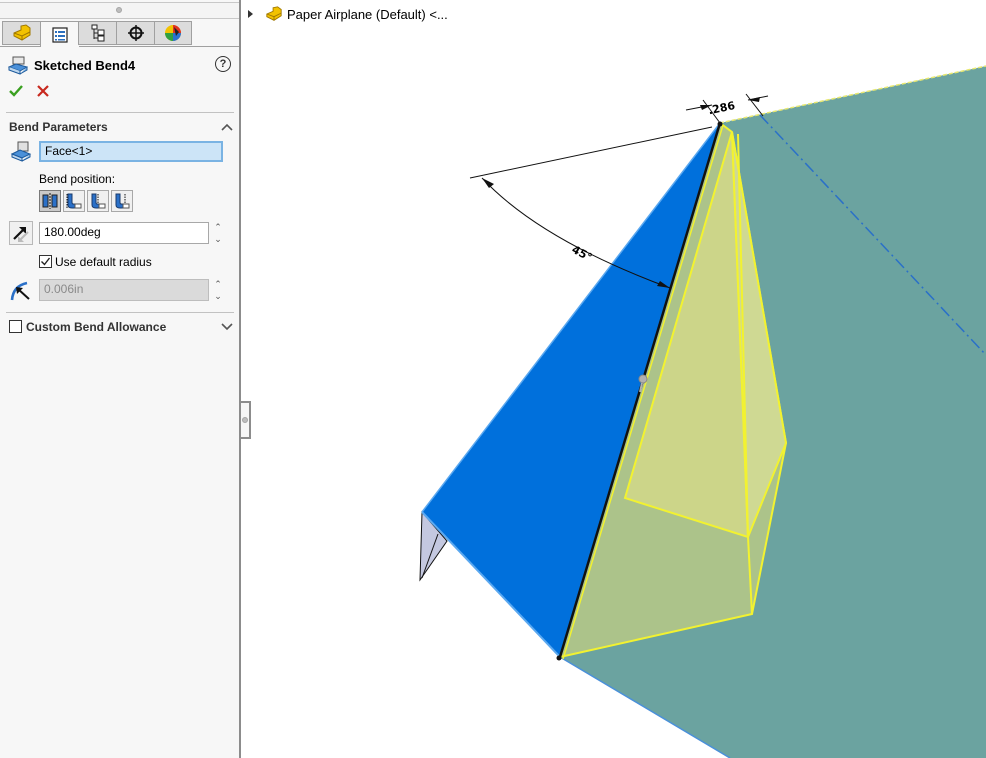 This screenshot has height=758, width=986. What do you see at coordinates (20, 291) in the screenshot?
I see `bend-radius-icon` at bounding box center [20, 291].